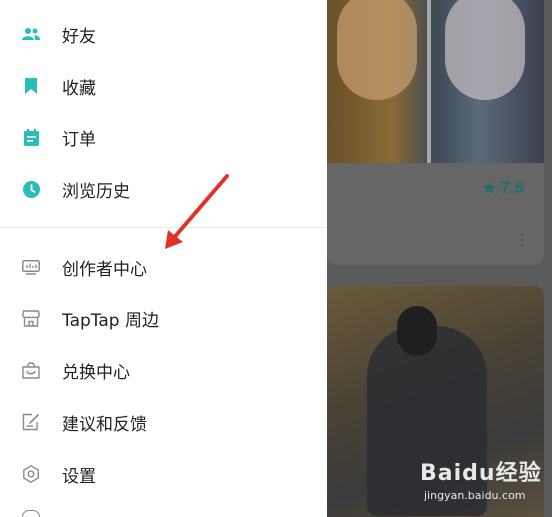 The height and width of the screenshot is (517, 552). Describe the element at coordinates (31, 474) in the screenshot. I see `settings-icon` at that location.